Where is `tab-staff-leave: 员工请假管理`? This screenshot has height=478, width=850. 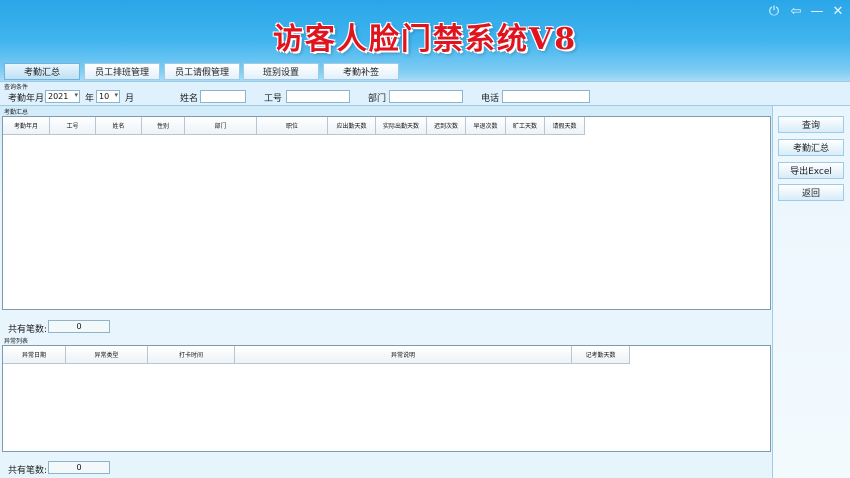
tab-staff-leave: 员工请假管理 is located at coordinates (202, 71).